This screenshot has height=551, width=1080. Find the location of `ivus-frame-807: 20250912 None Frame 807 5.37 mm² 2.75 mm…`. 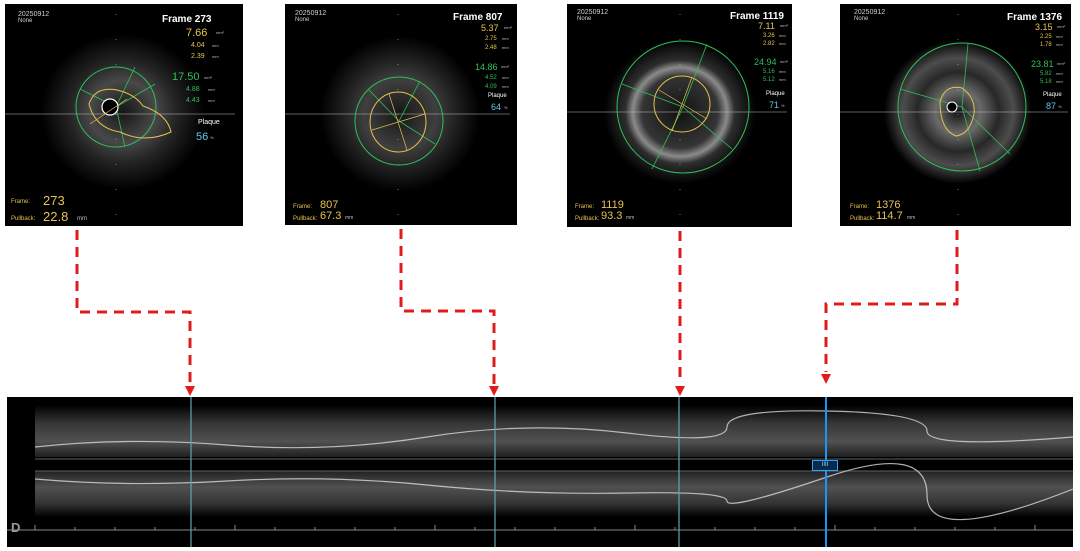

ivus-frame-807: 20250912 None Frame 807 5.37 mm² 2.75 mm… is located at coordinates (401, 114).